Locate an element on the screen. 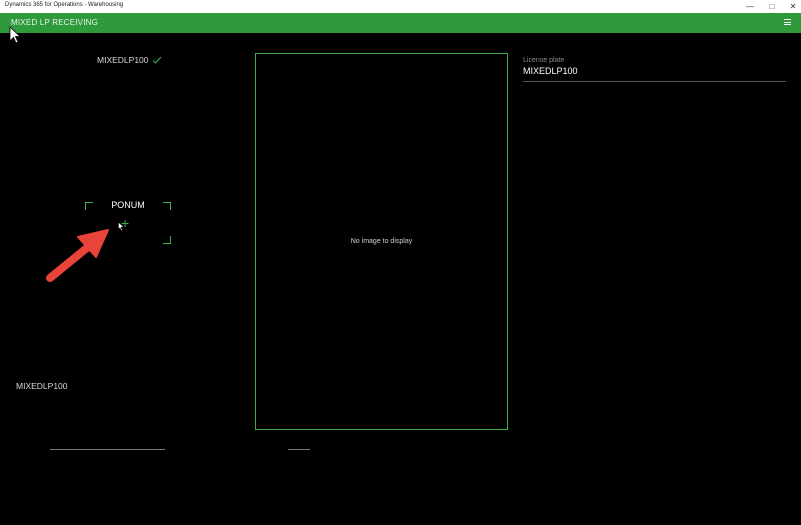 The height and width of the screenshot is (525, 801). maximize-button: □ is located at coordinates (772, 6).